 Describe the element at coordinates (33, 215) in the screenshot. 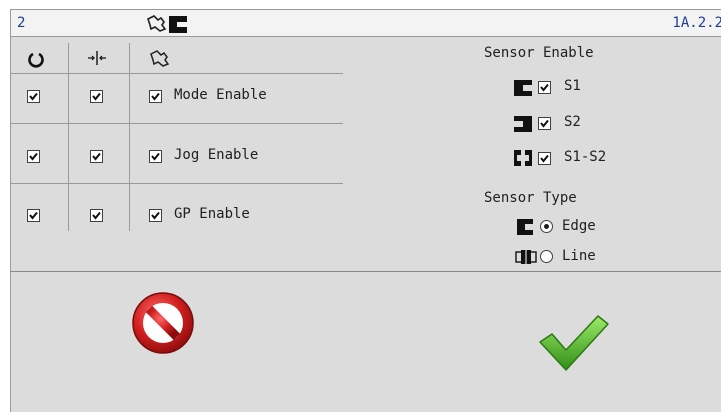

I see `row3-col1-checkbox` at that location.